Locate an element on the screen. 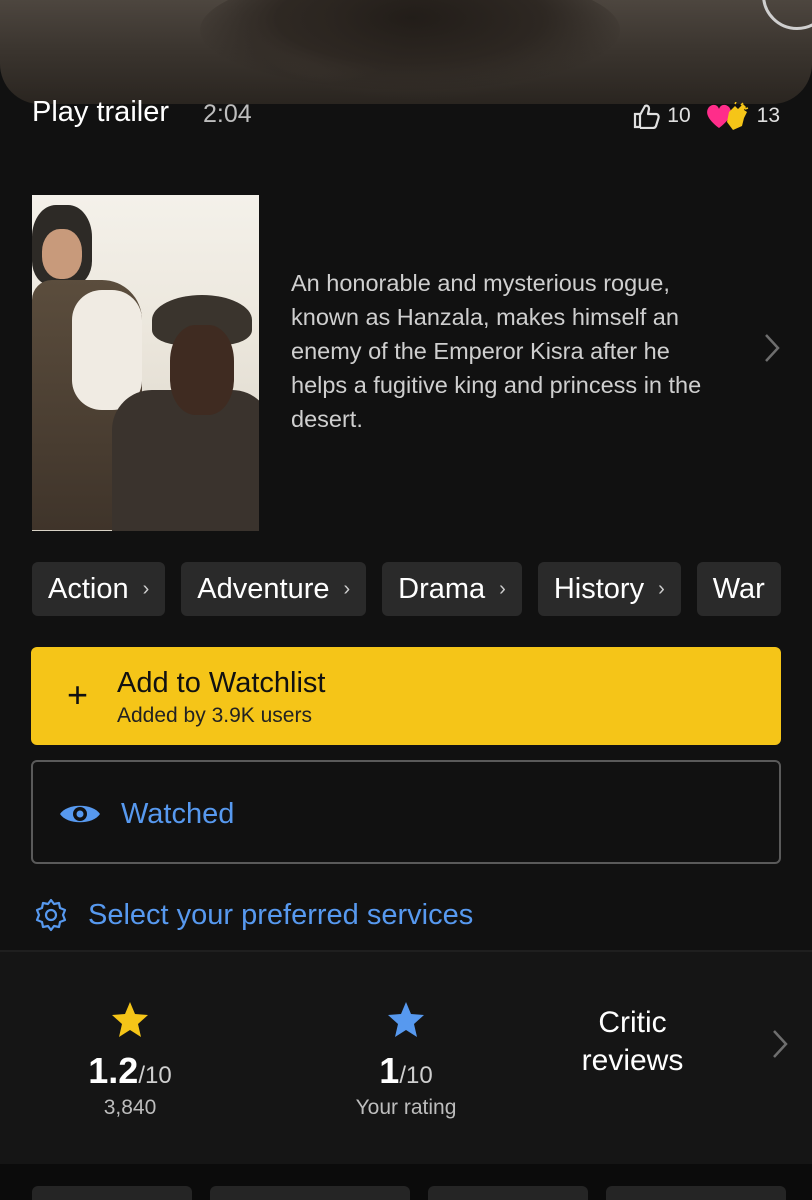  plus-icon: + is located at coordinates (78, 694).